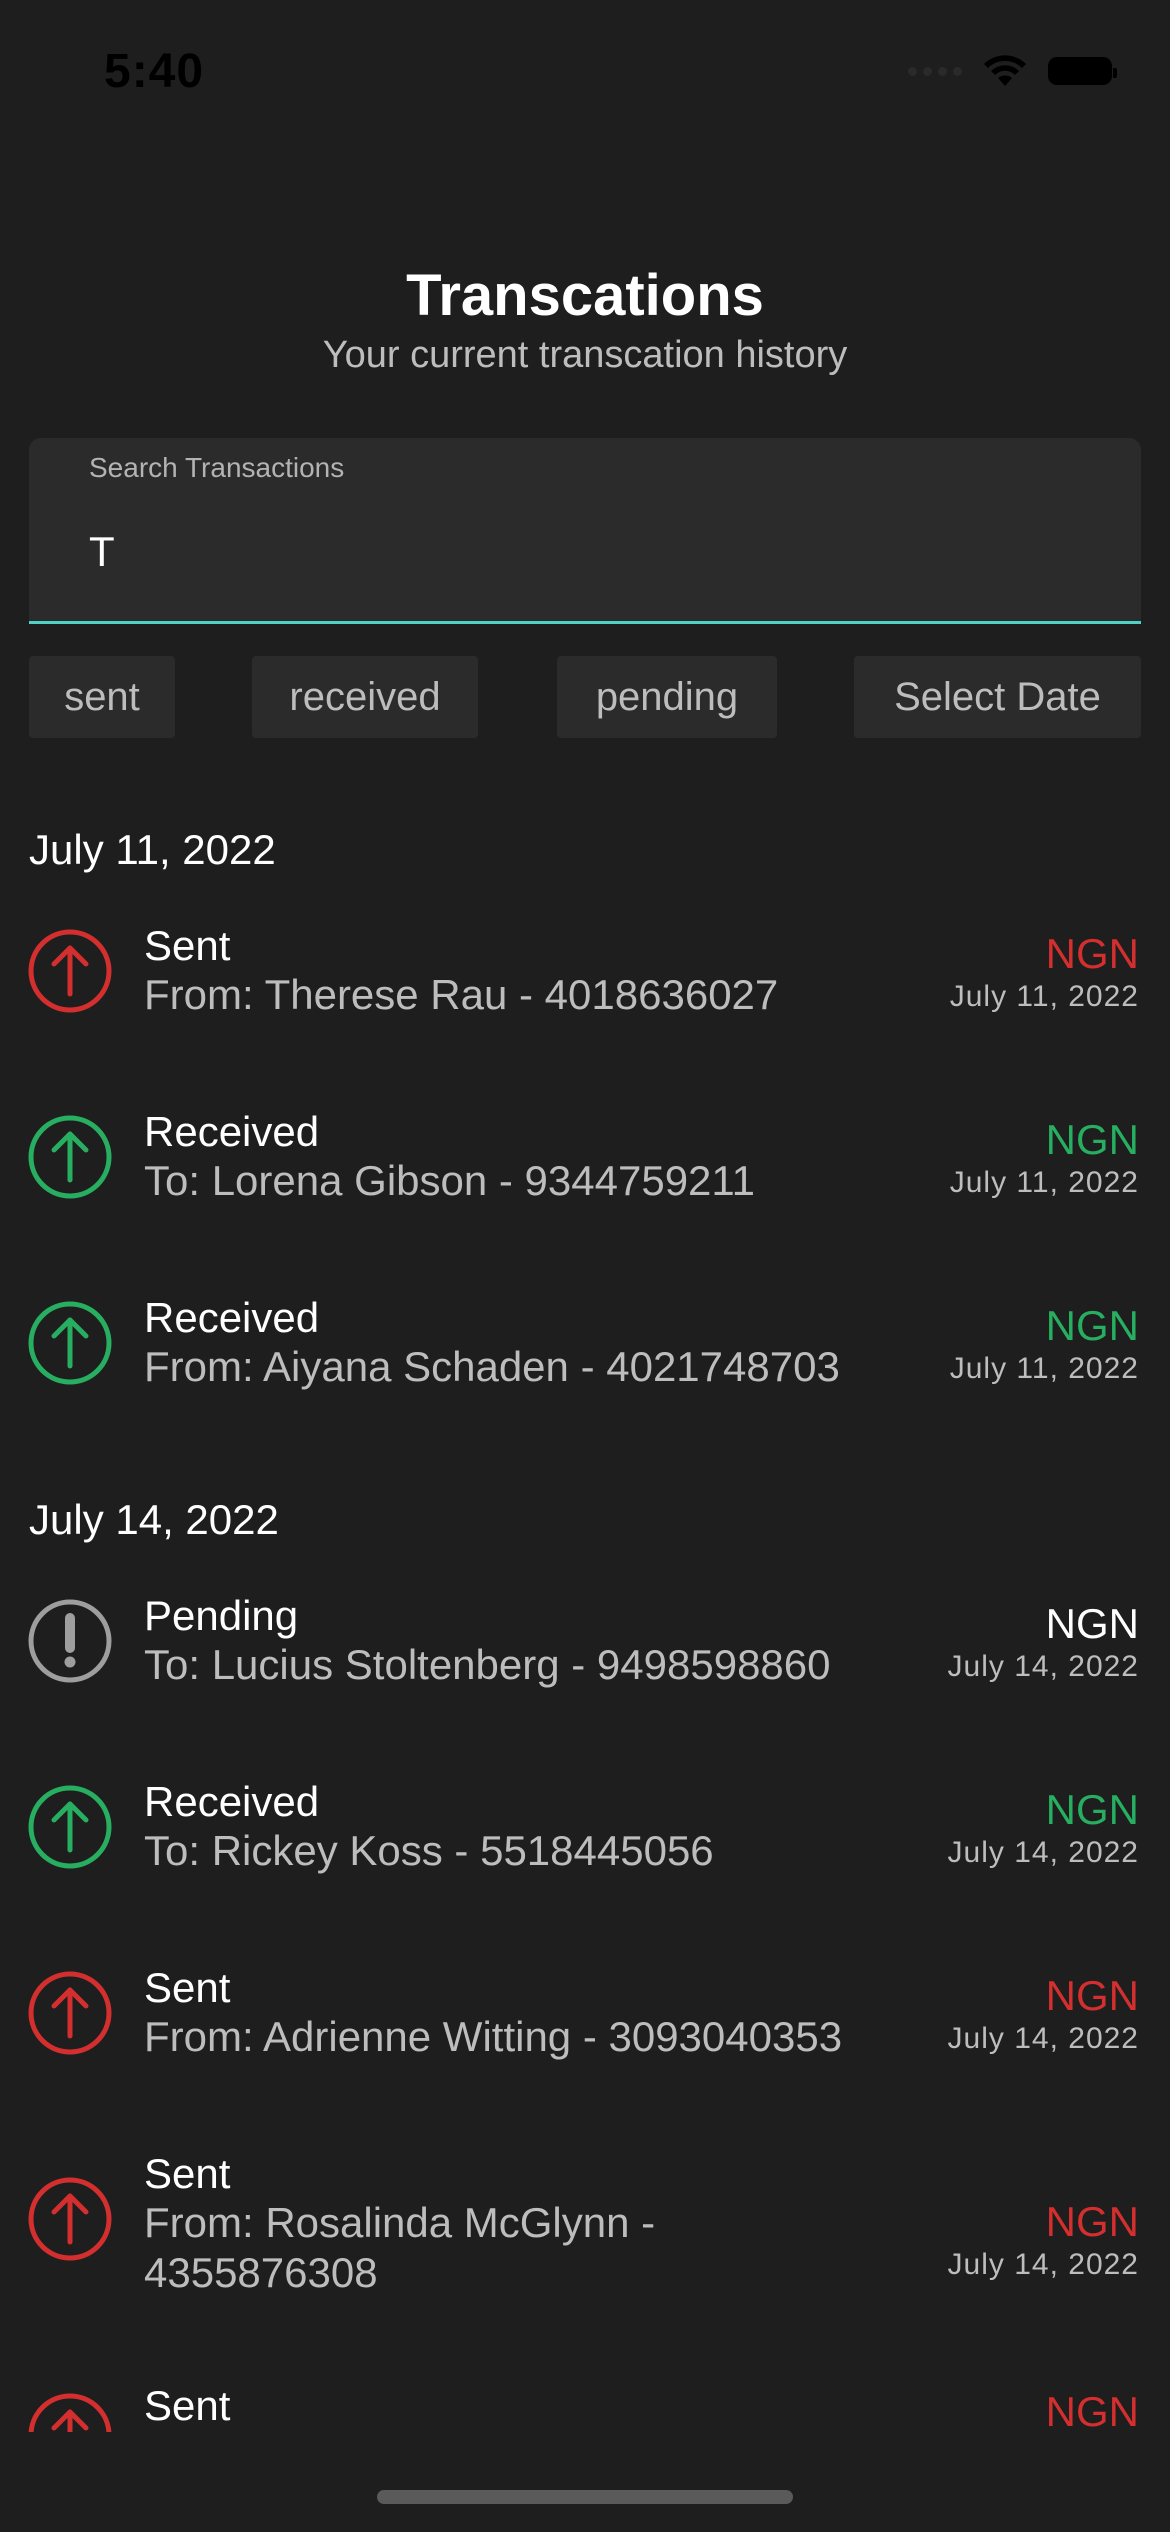 This screenshot has width=1170, height=2532. Describe the element at coordinates (585, 2482) in the screenshot. I see `bottom-safe-area` at that location.